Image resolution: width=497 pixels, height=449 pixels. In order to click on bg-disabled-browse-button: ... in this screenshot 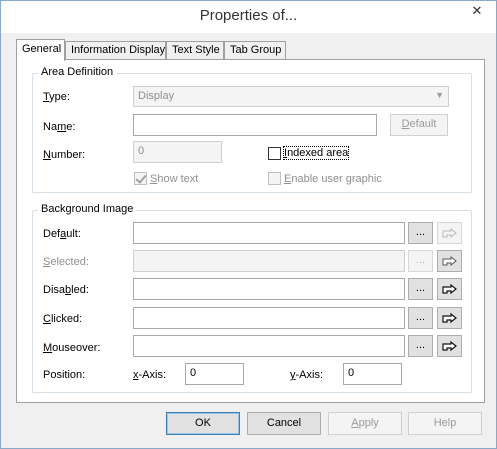, I will do `click(420, 289)`.